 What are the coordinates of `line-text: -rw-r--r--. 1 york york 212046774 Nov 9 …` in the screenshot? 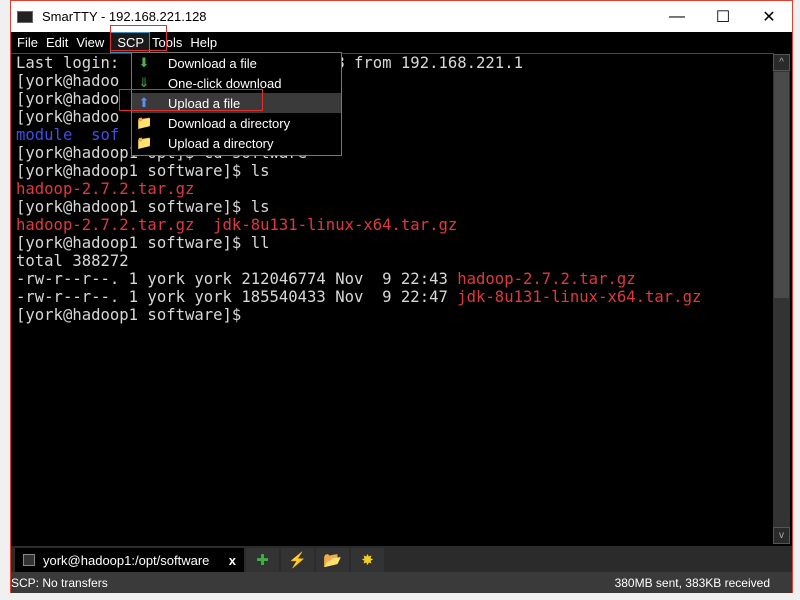 It's located at (237, 279).